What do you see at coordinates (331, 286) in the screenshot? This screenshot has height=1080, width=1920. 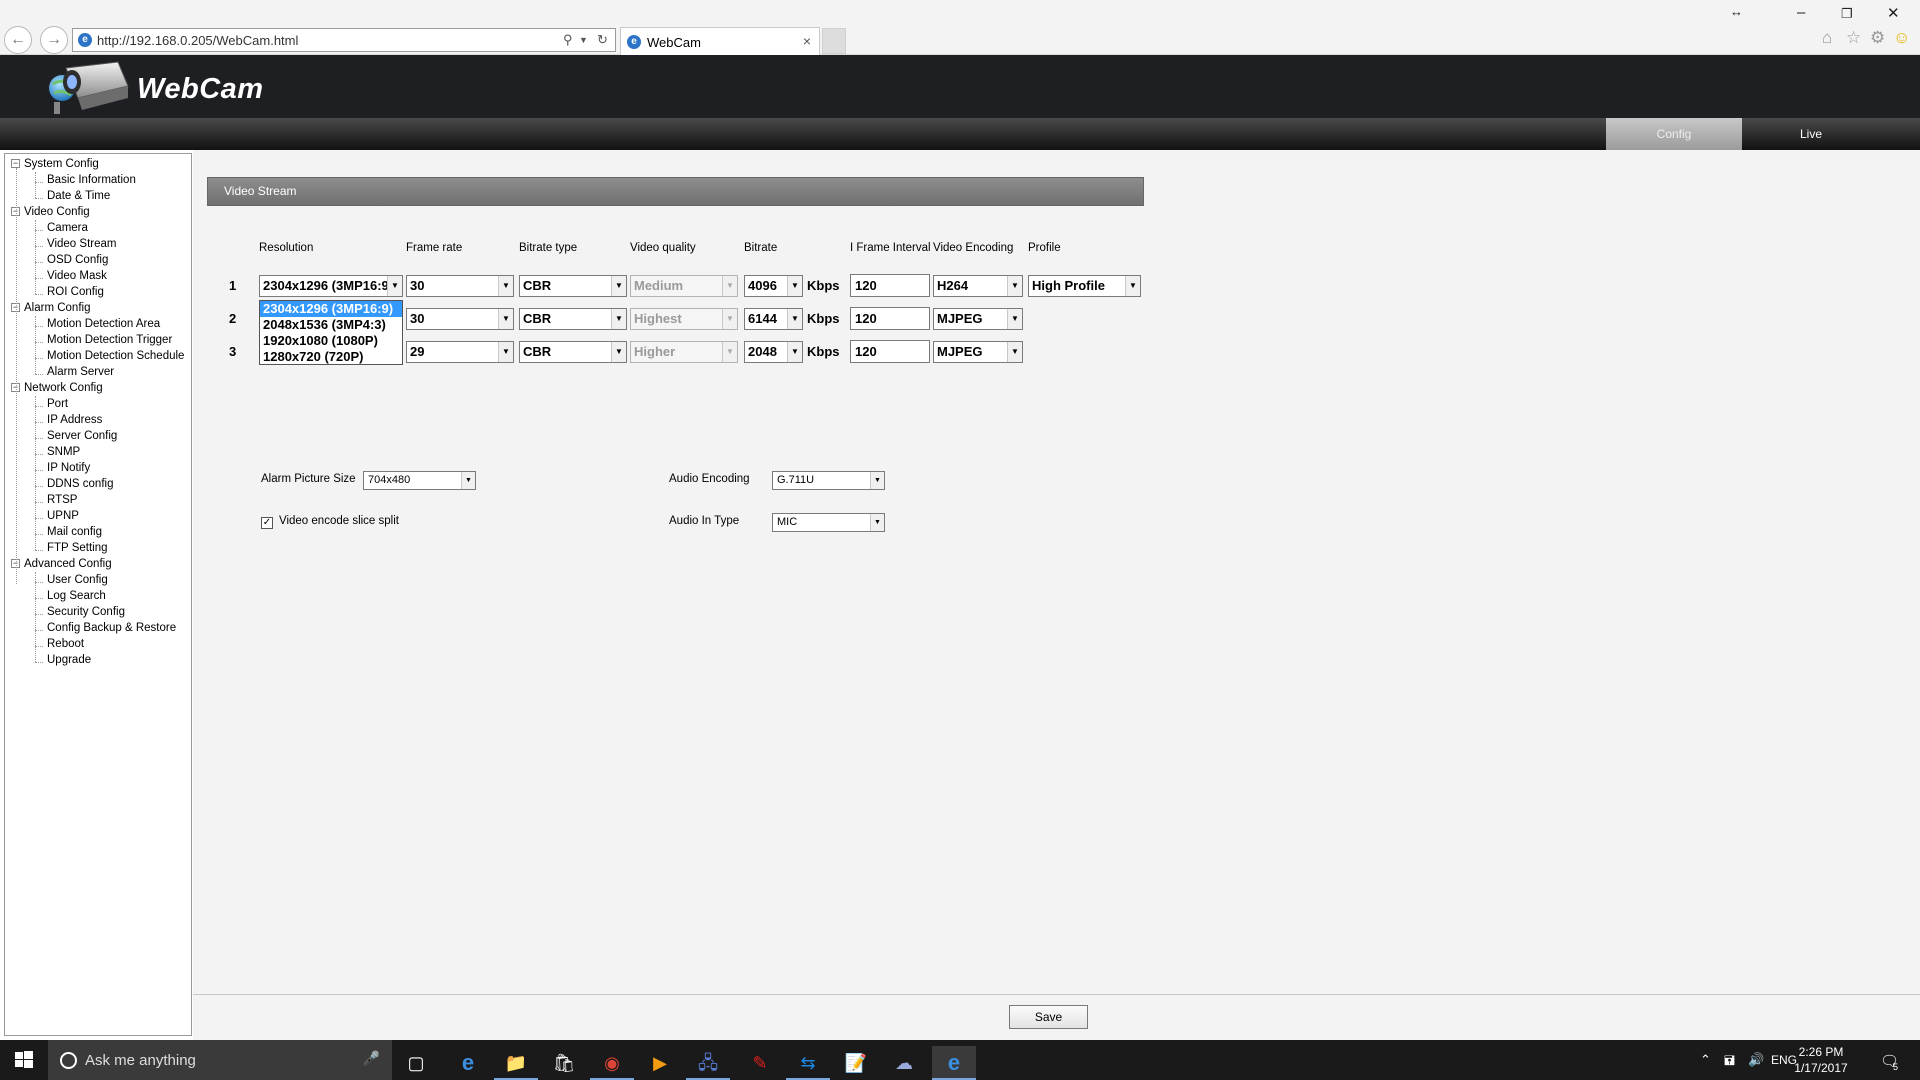 I see `resolution-select: 2304x1296 (3MP16:9) ▼` at bounding box center [331, 286].